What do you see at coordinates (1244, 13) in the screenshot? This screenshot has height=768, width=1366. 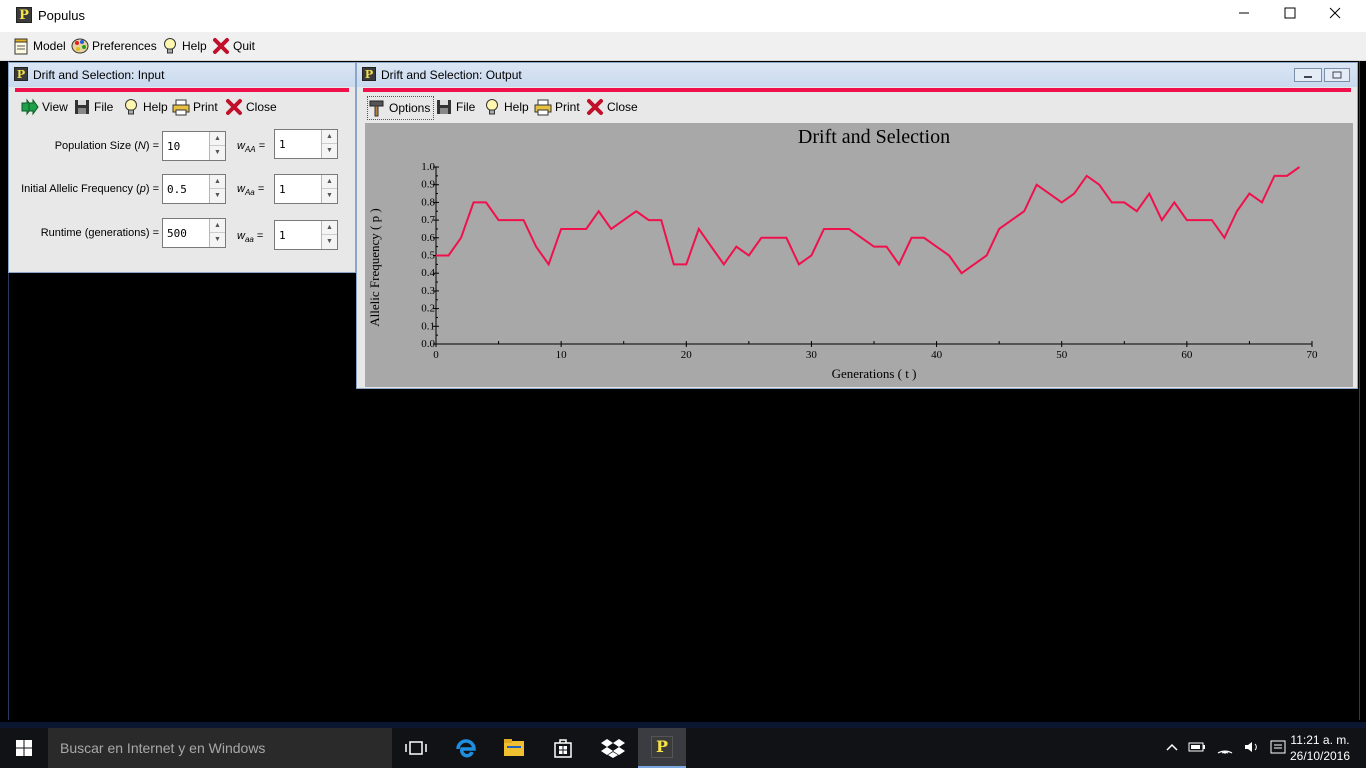 I see `minimize-icon` at bounding box center [1244, 13].